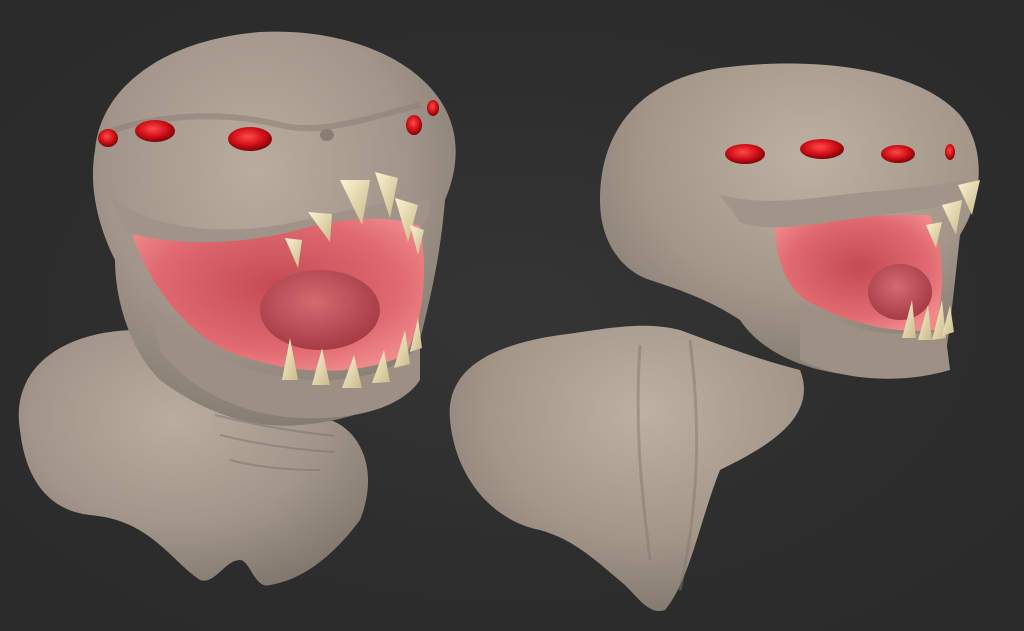  I want to click on left-tongue, so click(320, 310).